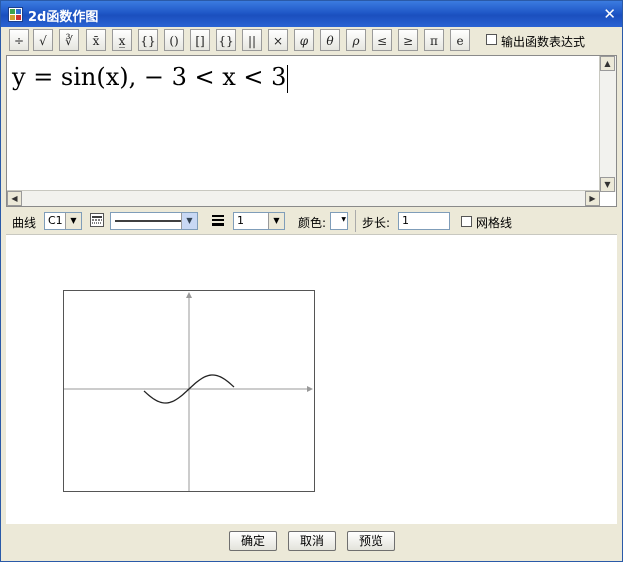 The height and width of the screenshot is (562, 623). I want to click on line-style-select: ▼, so click(154, 221).